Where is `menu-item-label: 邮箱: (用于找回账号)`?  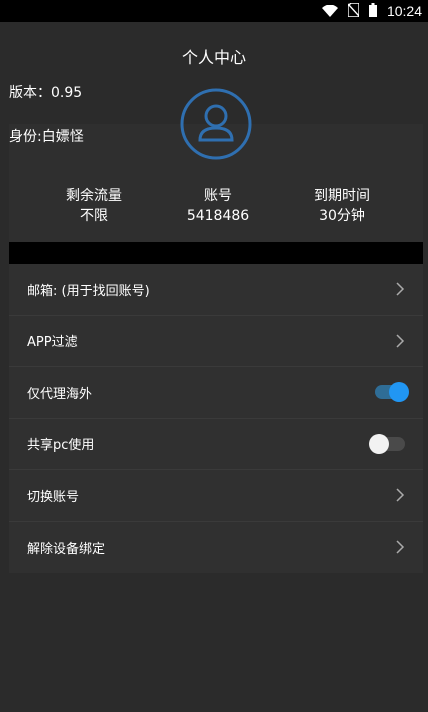
menu-item-label: 邮箱: (用于找回账号) is located at coordinates (88, 291).